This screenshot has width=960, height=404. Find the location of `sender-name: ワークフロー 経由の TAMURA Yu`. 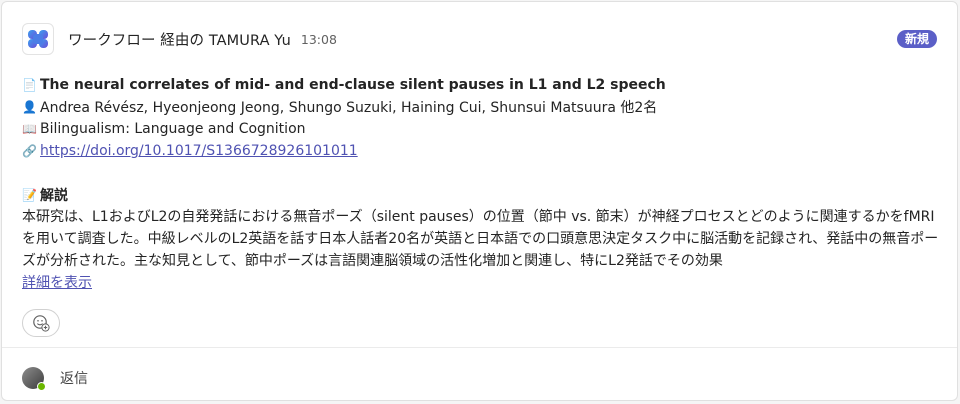

sender-name: ワークフロー 経由の TAMURA Yu is located at coordinates (179, 39).